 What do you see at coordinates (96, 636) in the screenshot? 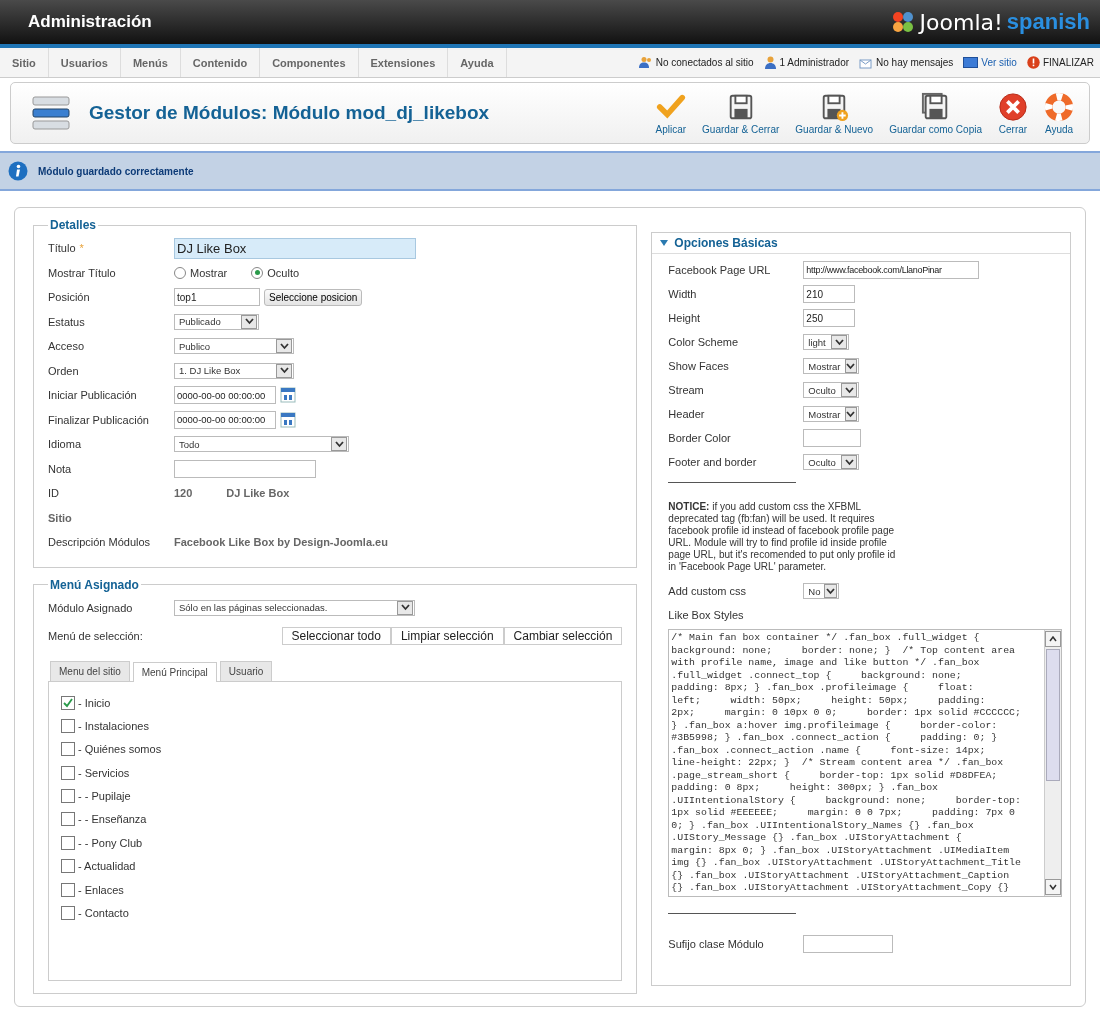
I see `field-label: Menú de selección:` at bounding box center [96, 636].